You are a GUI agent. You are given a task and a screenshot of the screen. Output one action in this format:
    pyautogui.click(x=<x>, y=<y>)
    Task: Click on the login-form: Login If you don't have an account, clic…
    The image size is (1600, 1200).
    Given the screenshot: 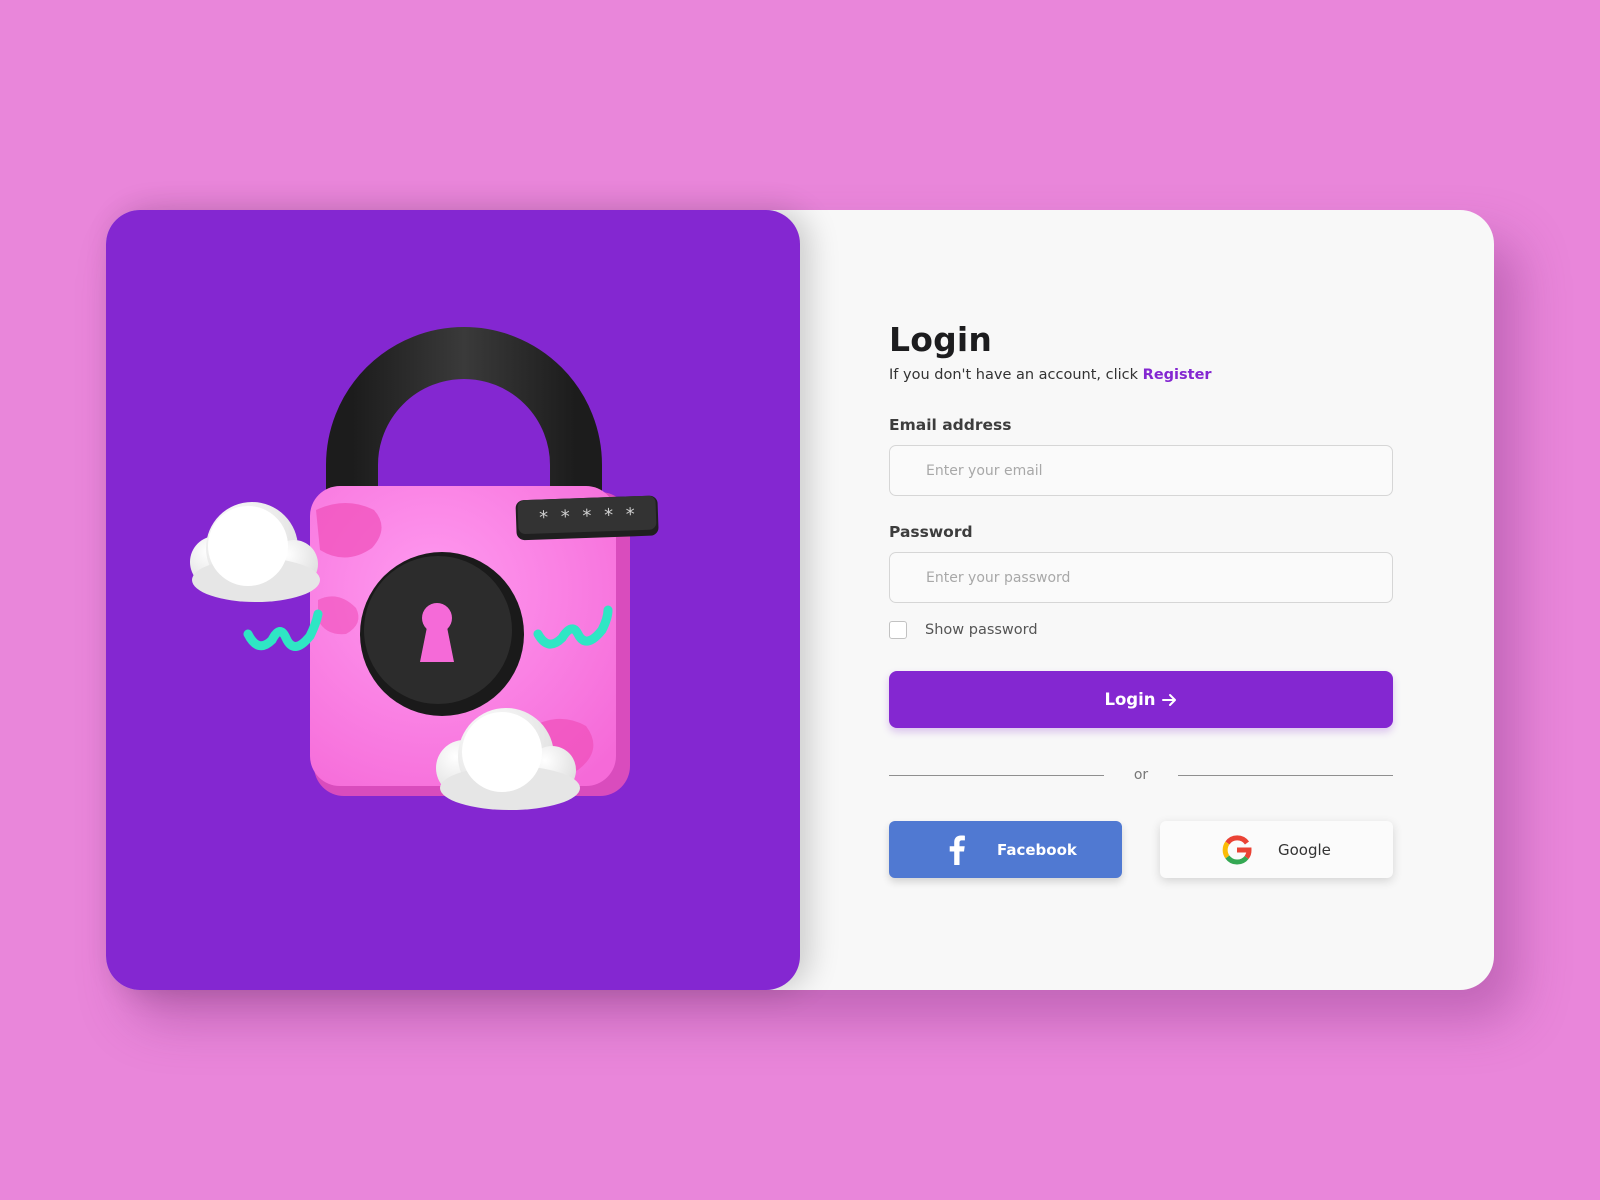 What is the action you would take?
    pyautogui.click(x=1141, y=599)
    